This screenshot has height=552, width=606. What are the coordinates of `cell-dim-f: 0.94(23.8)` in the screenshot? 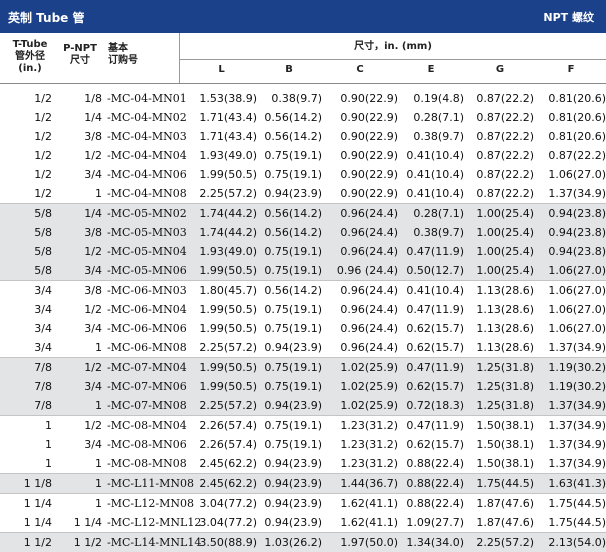 It's located at (577, 213).